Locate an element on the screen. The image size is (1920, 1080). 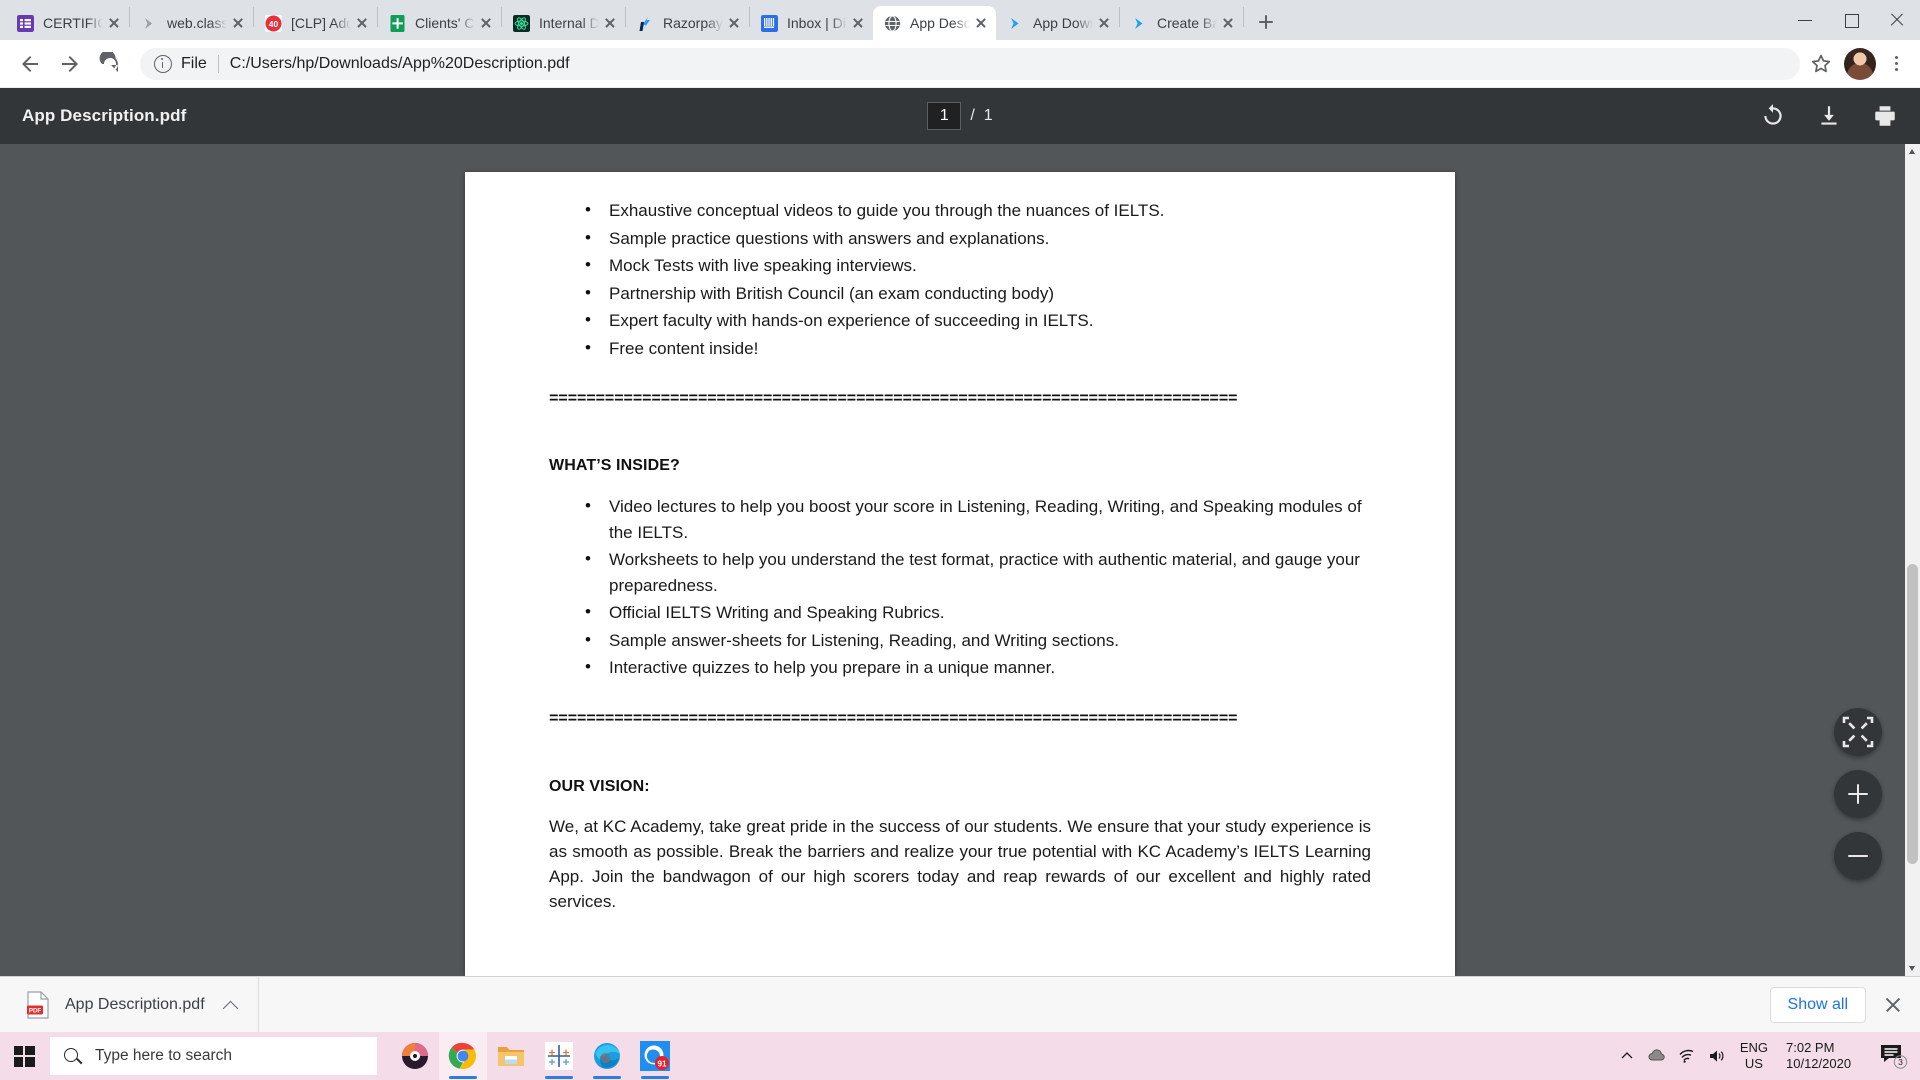
windows-logo-icon is located at coordinates (24, 1056).